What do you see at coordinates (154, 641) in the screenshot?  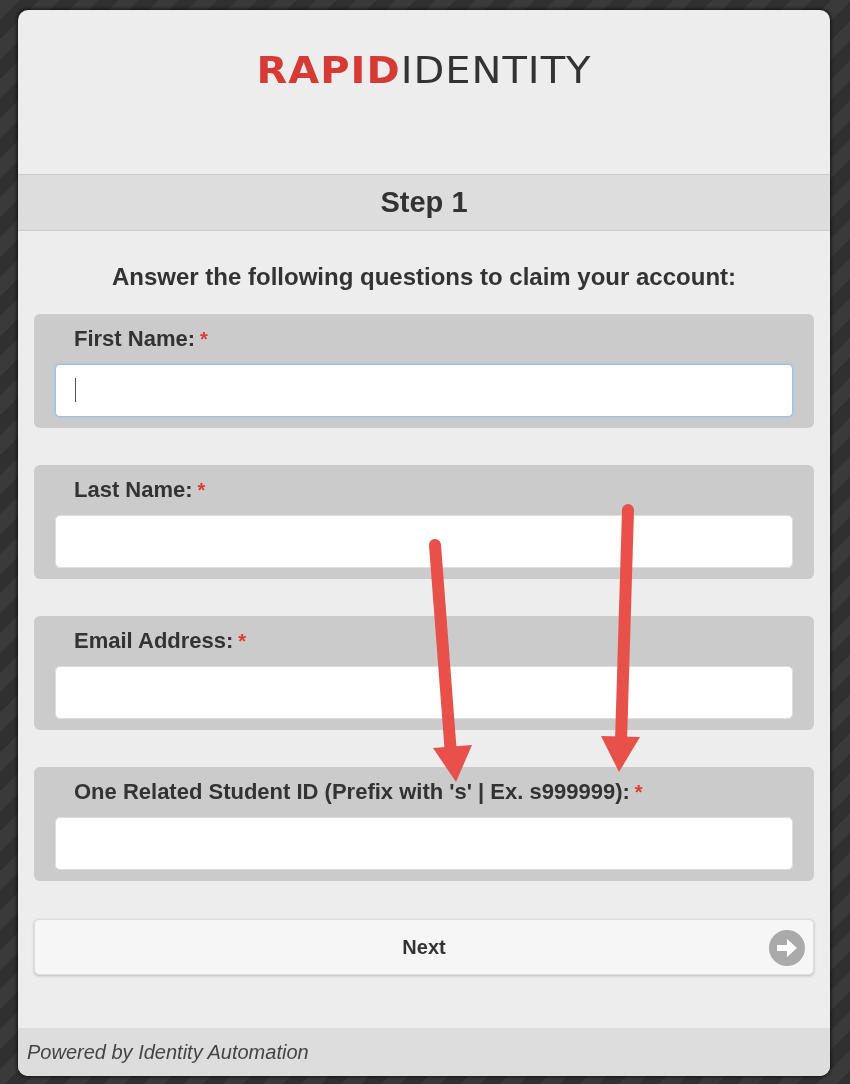 I see `field-label: Email Address:` at bounding box center [154, 641].